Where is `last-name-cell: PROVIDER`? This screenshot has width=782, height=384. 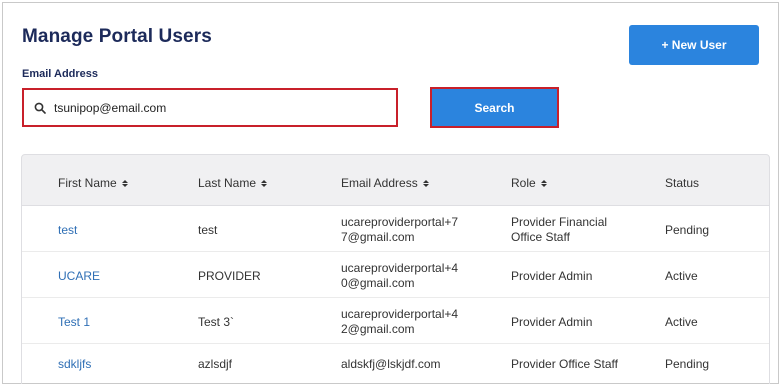
last-name-cell: PROVIDER is located at coordinates (229, 276).